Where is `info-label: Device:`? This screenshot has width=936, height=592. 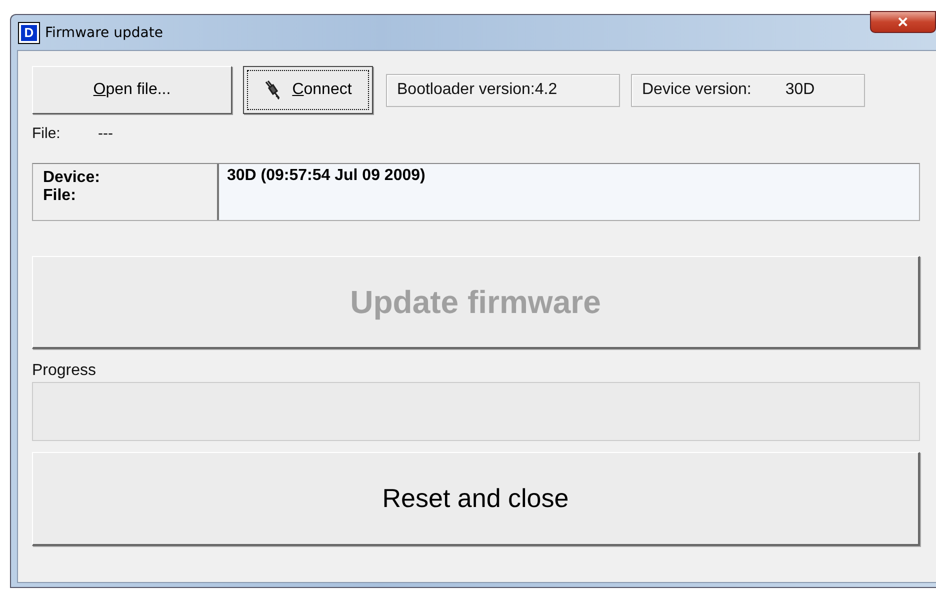 info-label: Device: is located at coordinates (72, 178).